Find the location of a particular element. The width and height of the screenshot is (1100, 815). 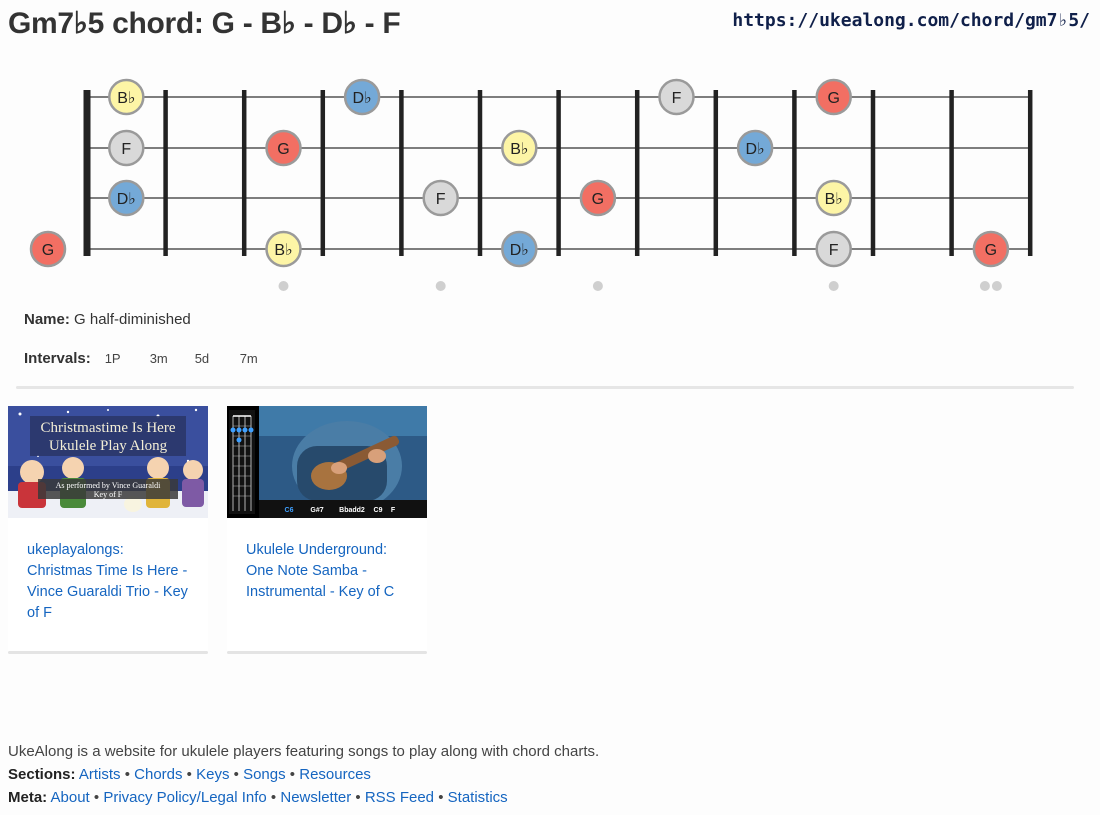

thumb-credit: As performed by Vince Guaraldi is located at coordinates (108, 485).